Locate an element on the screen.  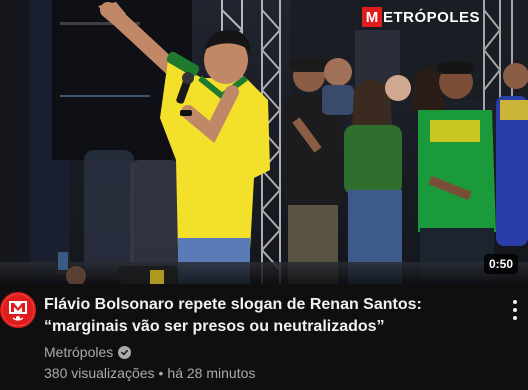
metropoles-logo: M ETRÓPOLES is located at coordinates (420, 17).